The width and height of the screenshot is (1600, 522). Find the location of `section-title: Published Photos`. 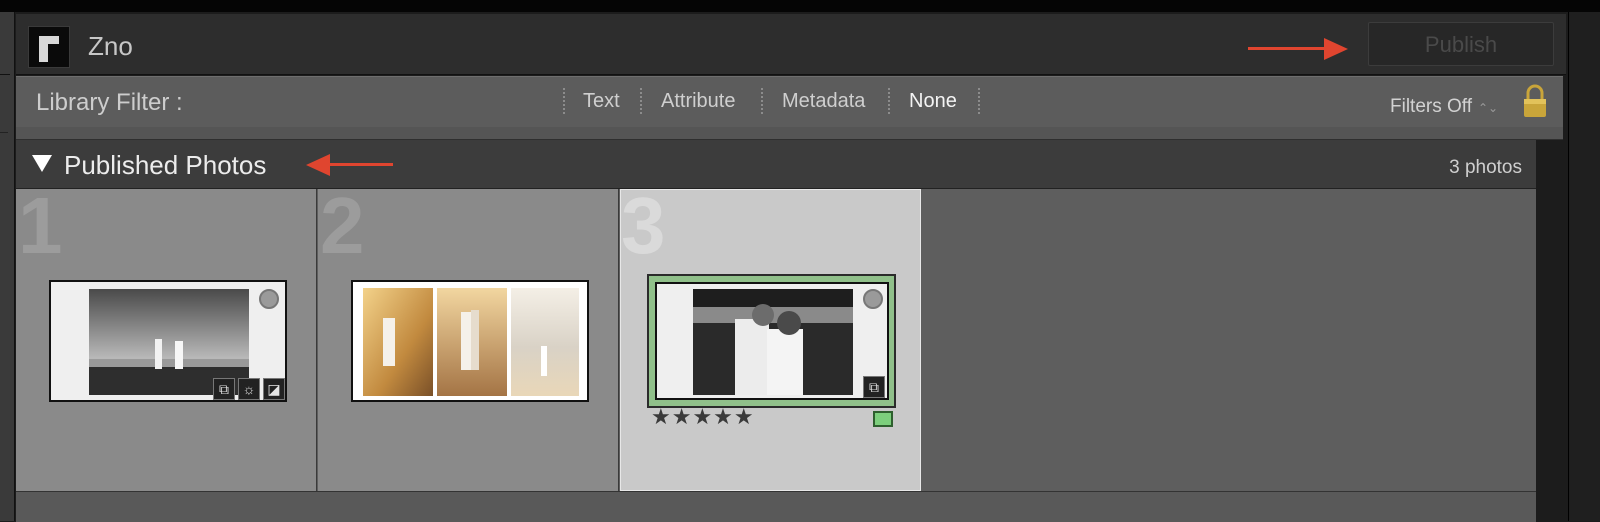

section-title: Published Photos is located at coordinates (165, 165).